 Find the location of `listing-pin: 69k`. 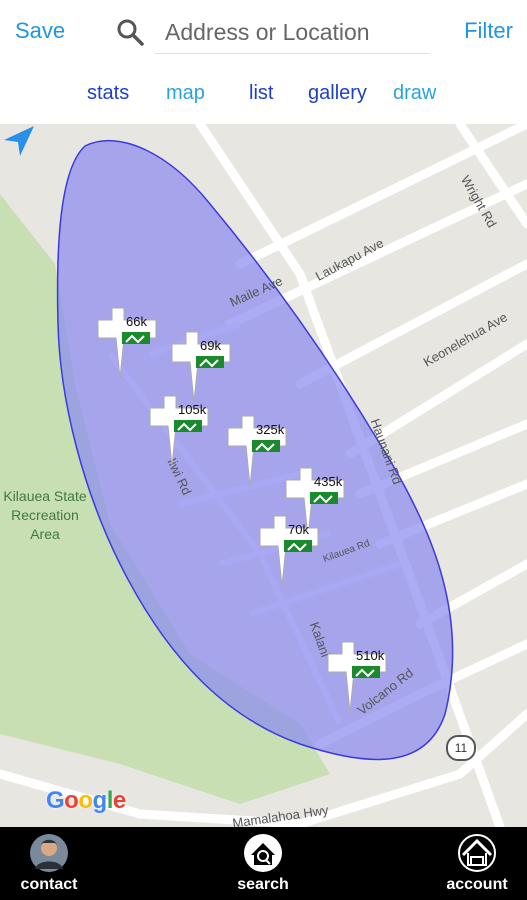

listing-pin: 69k is located at coordinates (210, 367).